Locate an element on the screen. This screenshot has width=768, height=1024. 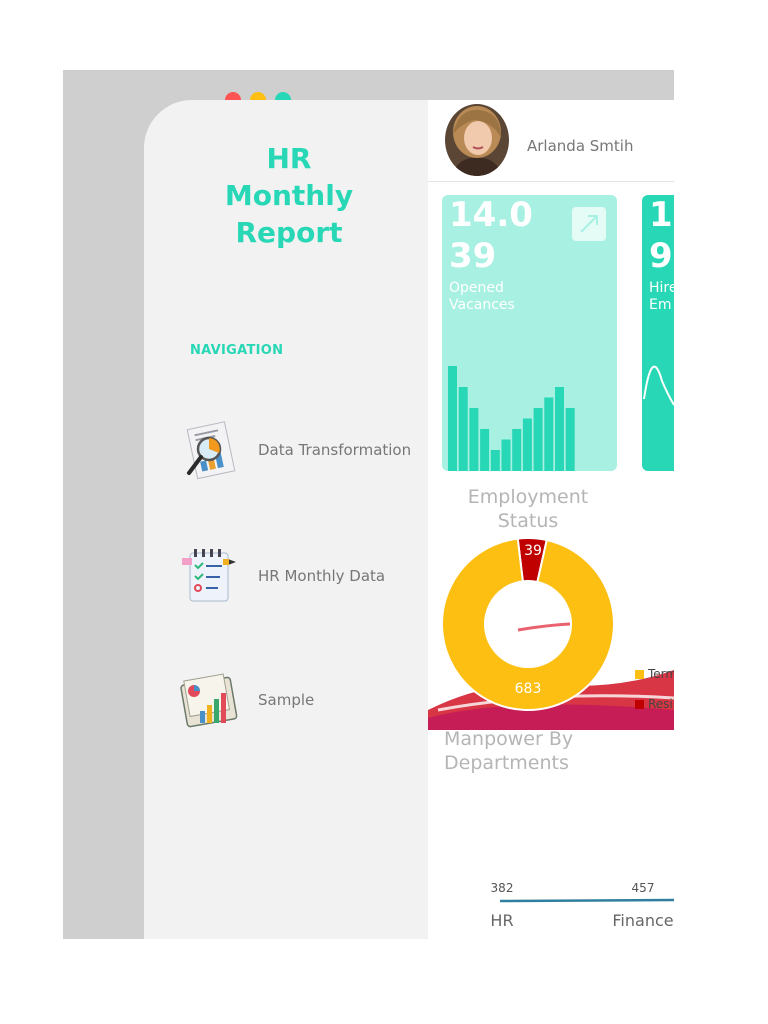
kpi-value: 14.0 39 is located at coordinates (491, 236).